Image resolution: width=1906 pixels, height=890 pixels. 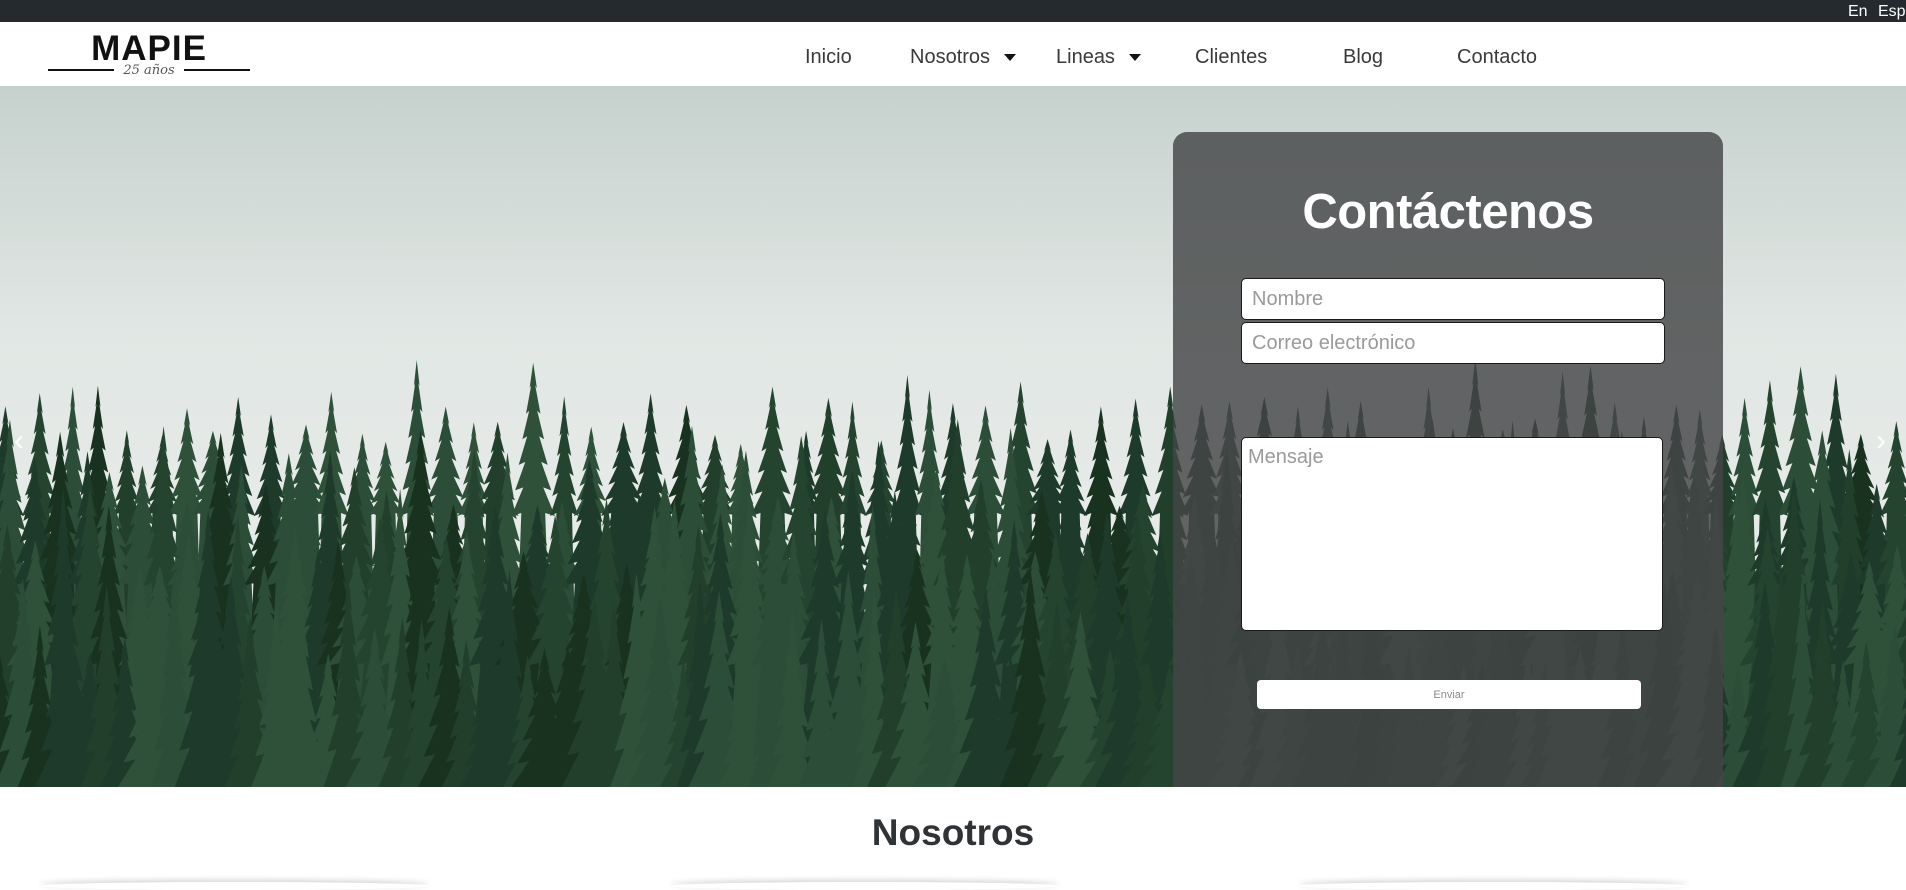 I want to click on section-title: Nosotros, so click(x=953, y=833).